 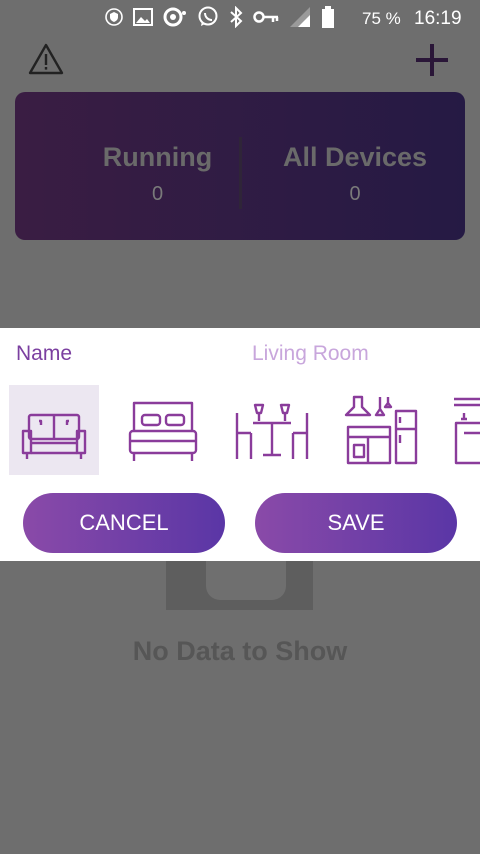 I want to click on dining-table-icon, so click(x=272, y=431).